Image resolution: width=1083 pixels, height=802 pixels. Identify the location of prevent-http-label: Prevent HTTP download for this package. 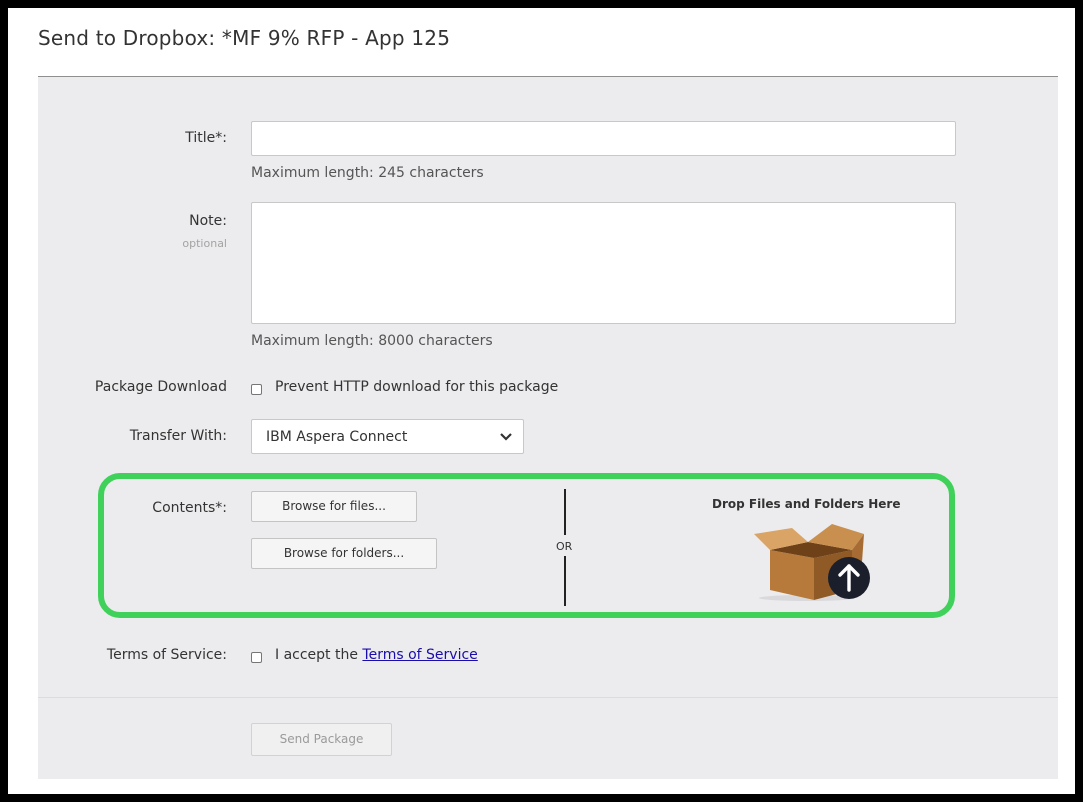
(417, 387).